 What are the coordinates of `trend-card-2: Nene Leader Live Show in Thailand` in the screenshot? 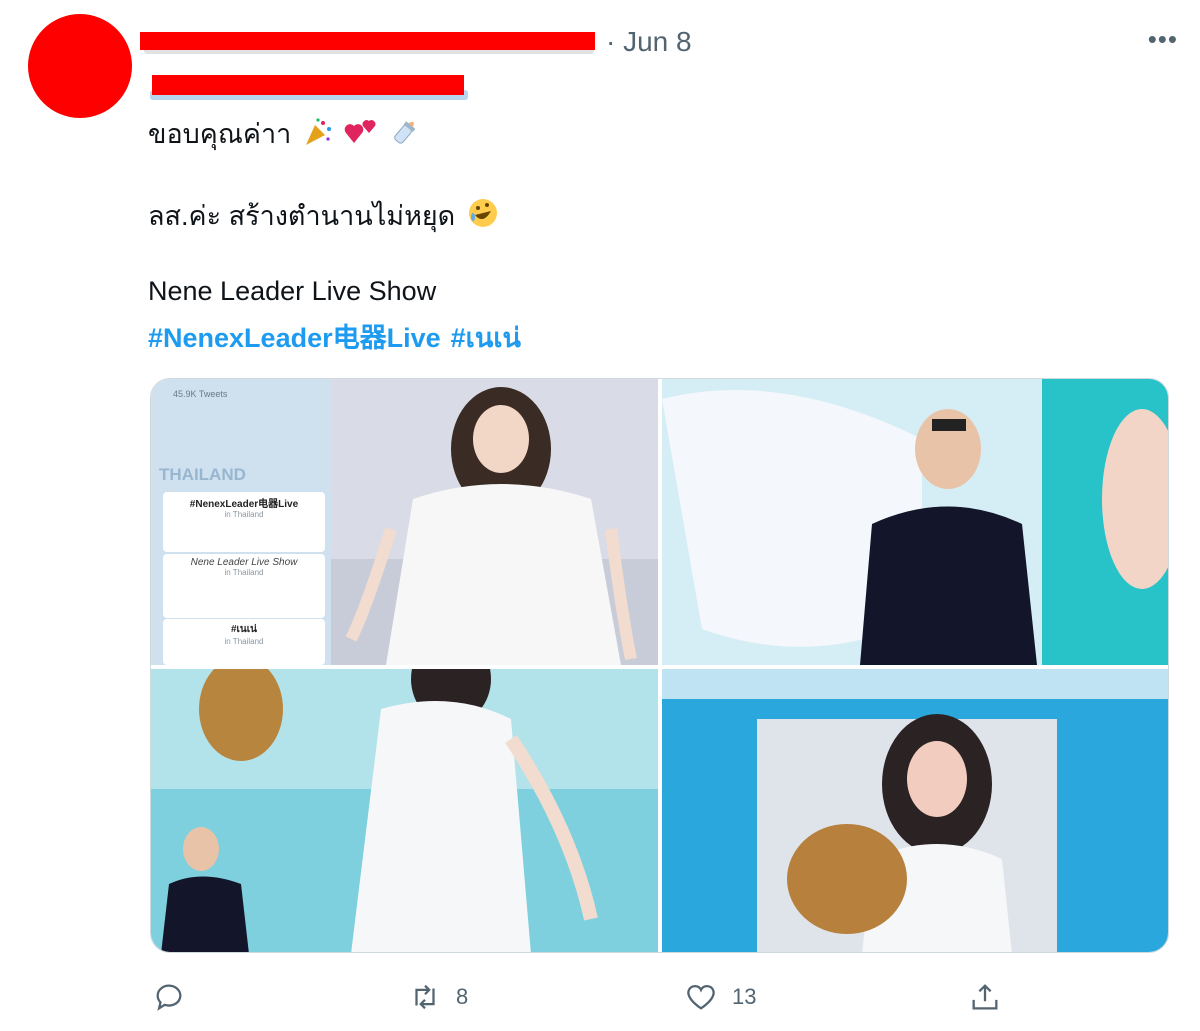 It's located at (244, 586).